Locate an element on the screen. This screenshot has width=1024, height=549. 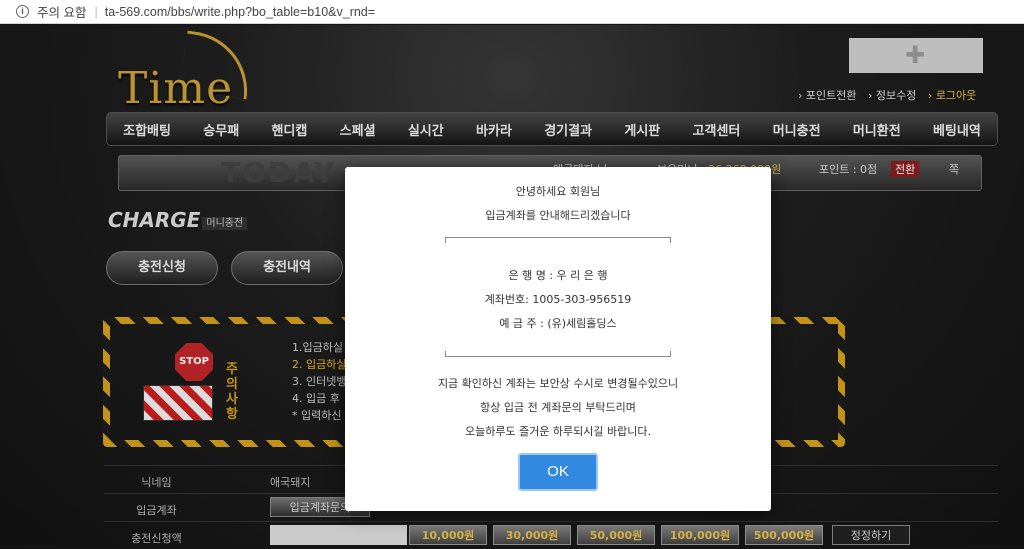
divider-top is located at coordinates (558, 240).